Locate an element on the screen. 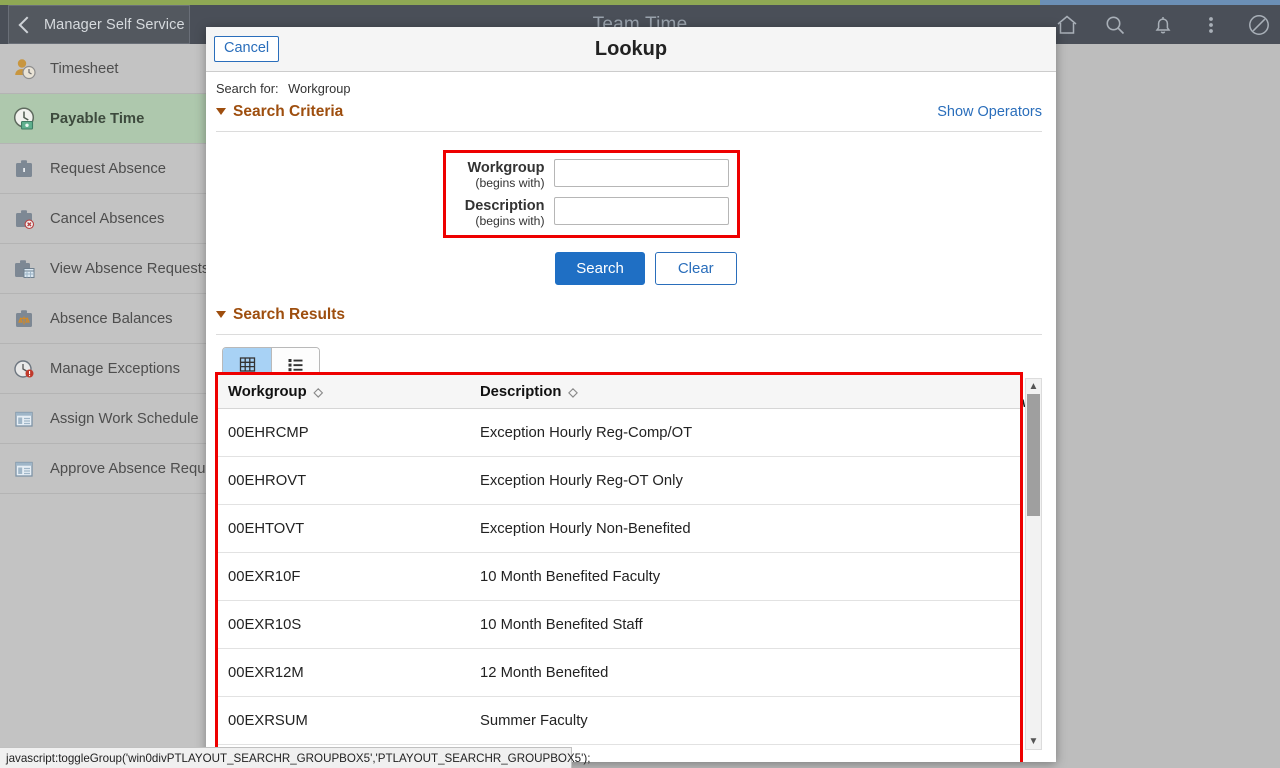 The width and height of the screenshot is (1280, 768). kebab-menu-icon is located at coordinates (1211, 25).